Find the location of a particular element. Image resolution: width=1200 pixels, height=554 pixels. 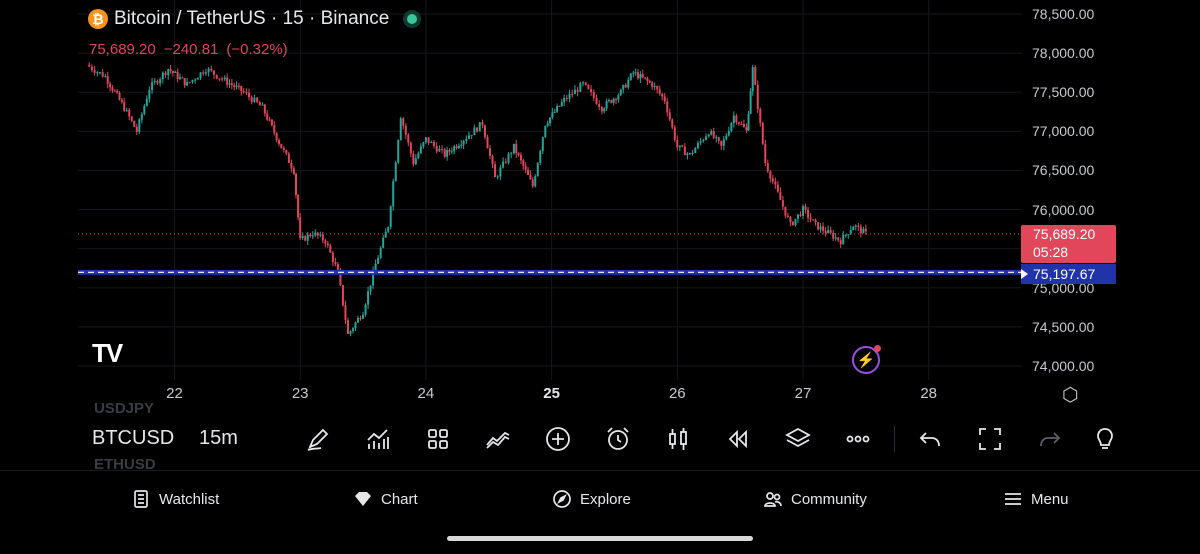

replay-button is located at coordinates (738, 439).